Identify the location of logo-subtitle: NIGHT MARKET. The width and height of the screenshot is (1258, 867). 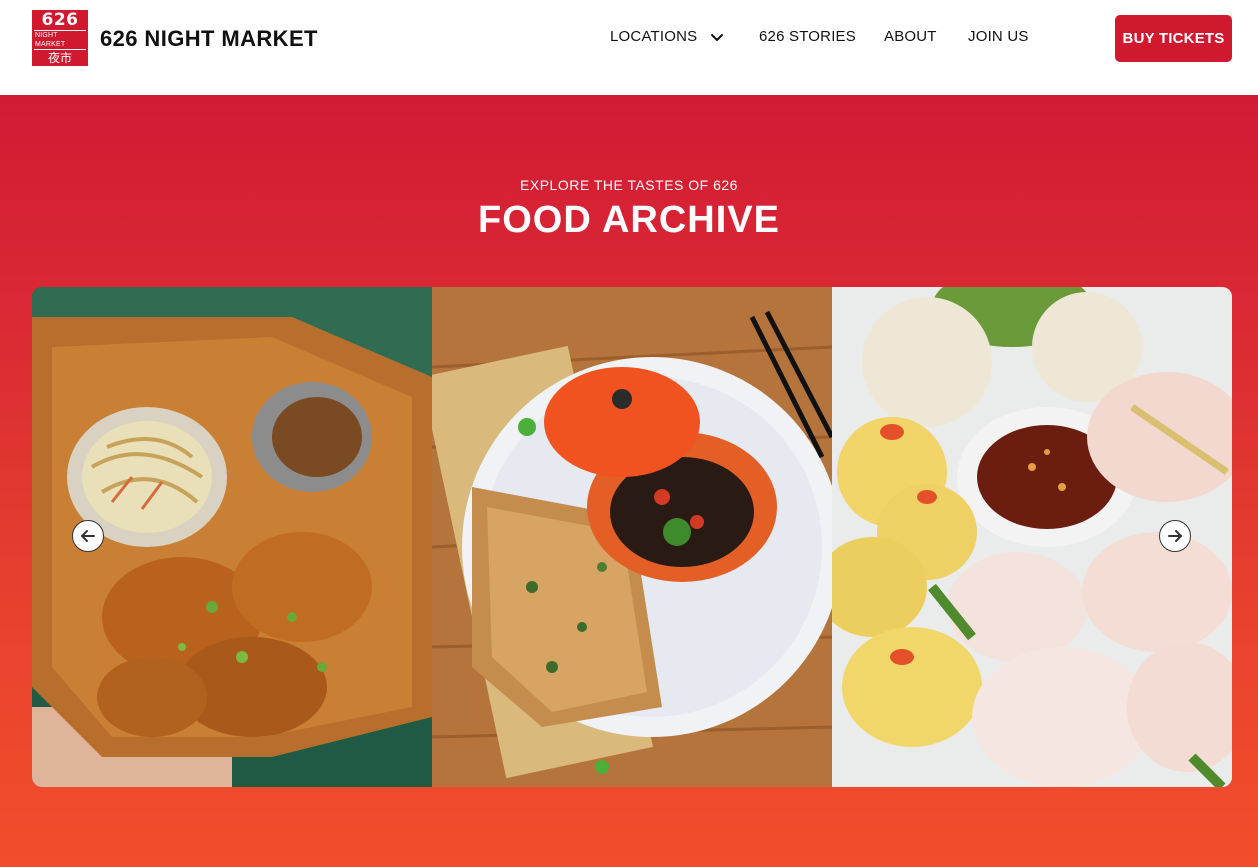
(60, 39).